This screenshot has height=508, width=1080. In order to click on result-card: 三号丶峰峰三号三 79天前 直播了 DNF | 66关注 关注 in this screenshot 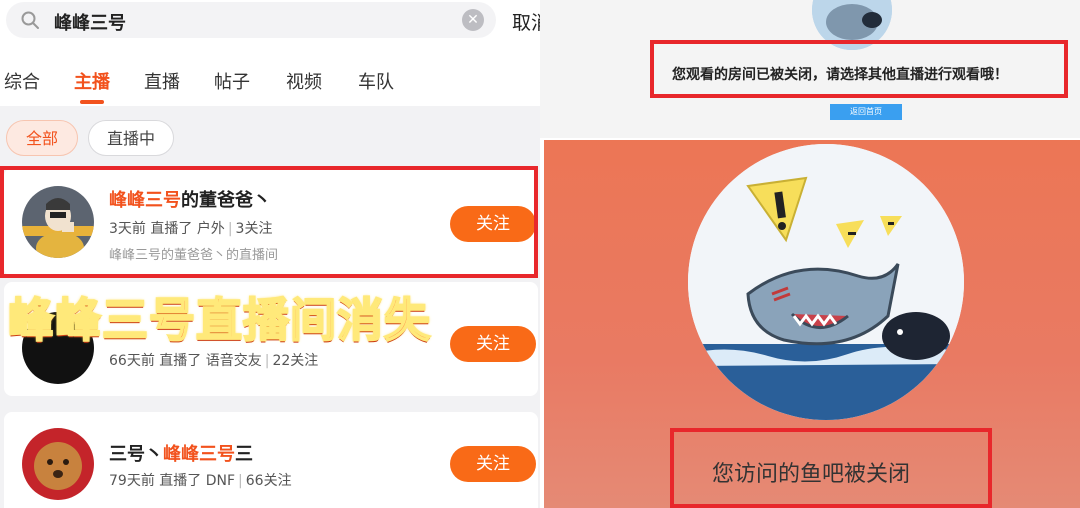, I will do `click(271, 460)`.